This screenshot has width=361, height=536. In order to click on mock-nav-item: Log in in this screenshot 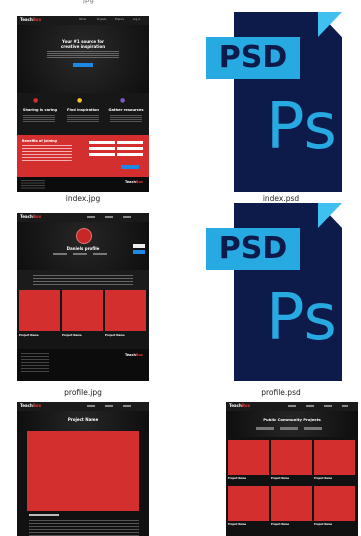, I will do `click(137, 19)`.